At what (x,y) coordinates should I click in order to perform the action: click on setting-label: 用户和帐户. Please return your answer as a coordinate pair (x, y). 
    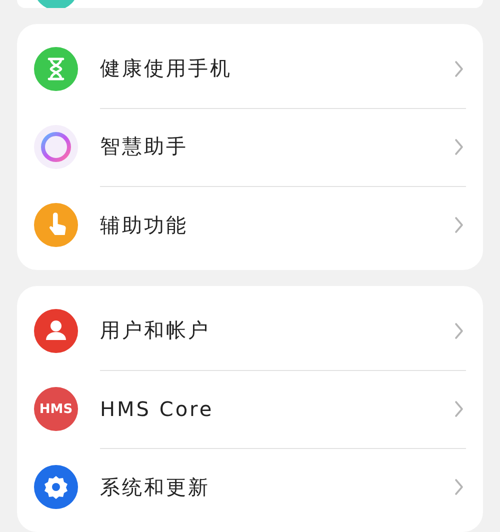
    Looking at the image, I should click on (155, 330).